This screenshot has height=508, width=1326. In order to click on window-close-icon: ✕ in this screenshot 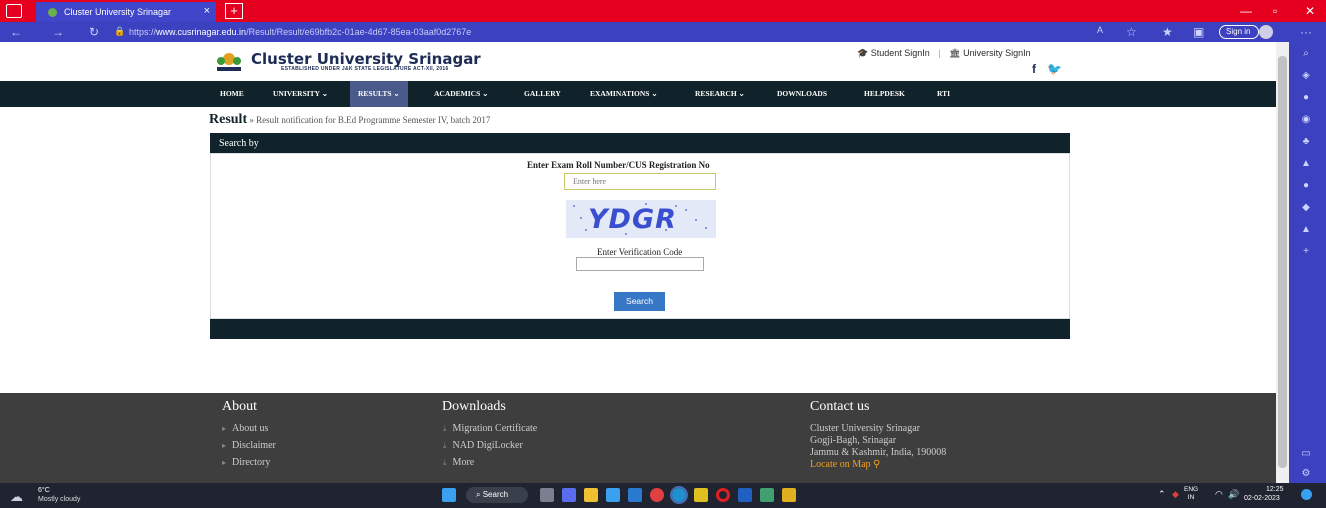, I will do `click(1310, 11)`.